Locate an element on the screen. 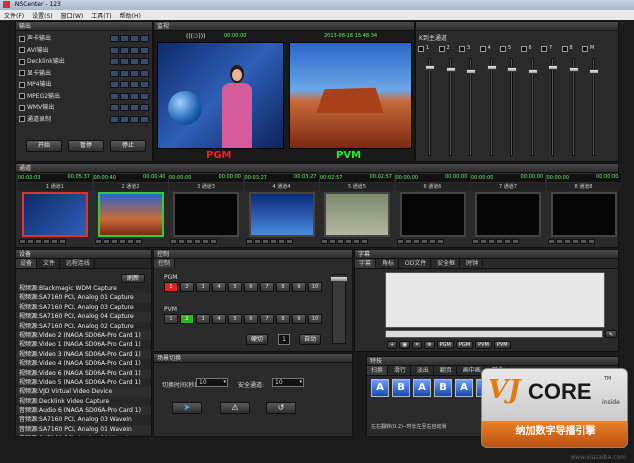 The height and width of the screenshot is (463, 634). pgm-source-button: 9 is located at coordinates (299, 287).